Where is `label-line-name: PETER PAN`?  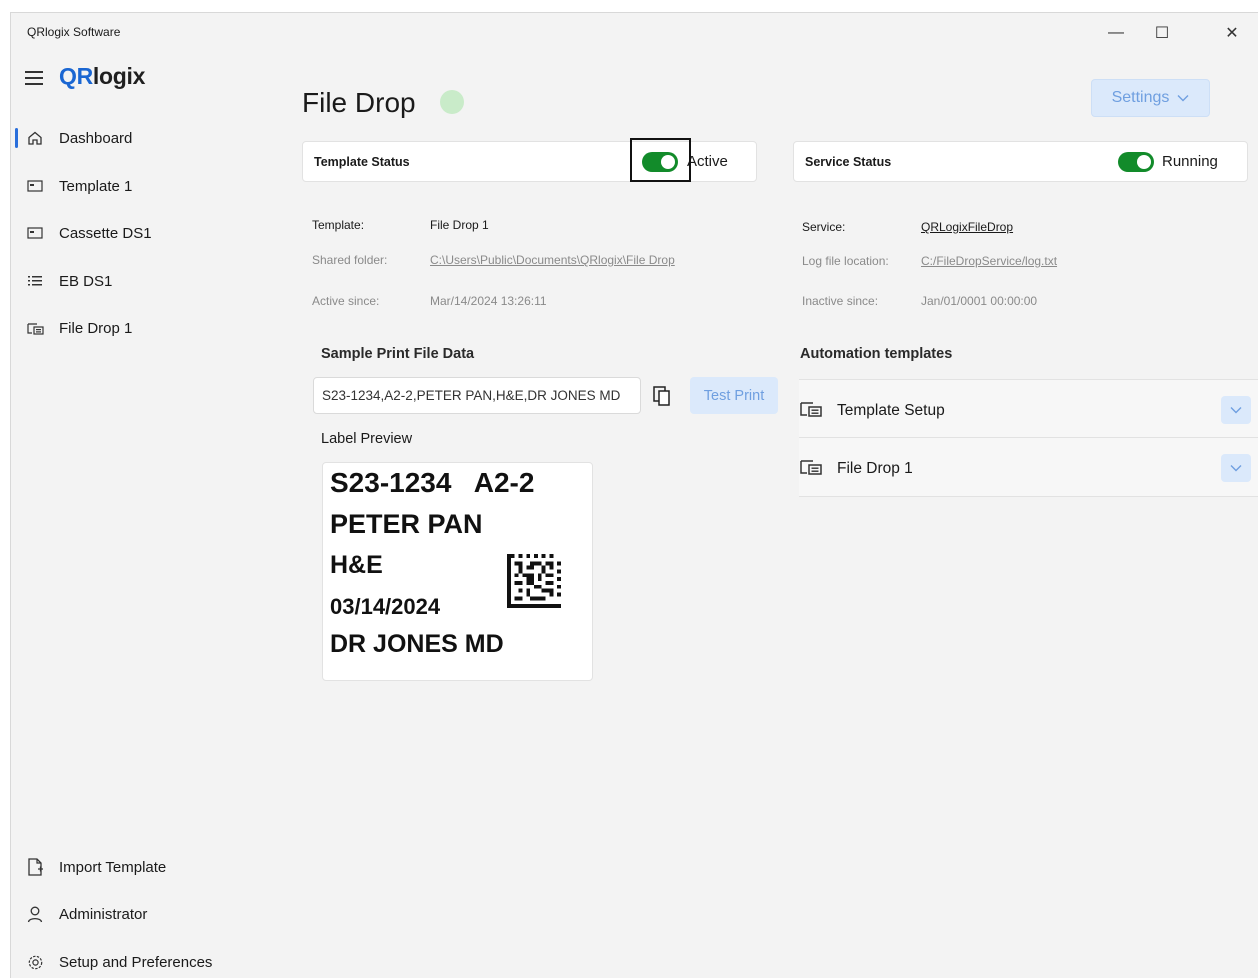
label-line-name: PETER PAN is located at coordinates (406, 524).